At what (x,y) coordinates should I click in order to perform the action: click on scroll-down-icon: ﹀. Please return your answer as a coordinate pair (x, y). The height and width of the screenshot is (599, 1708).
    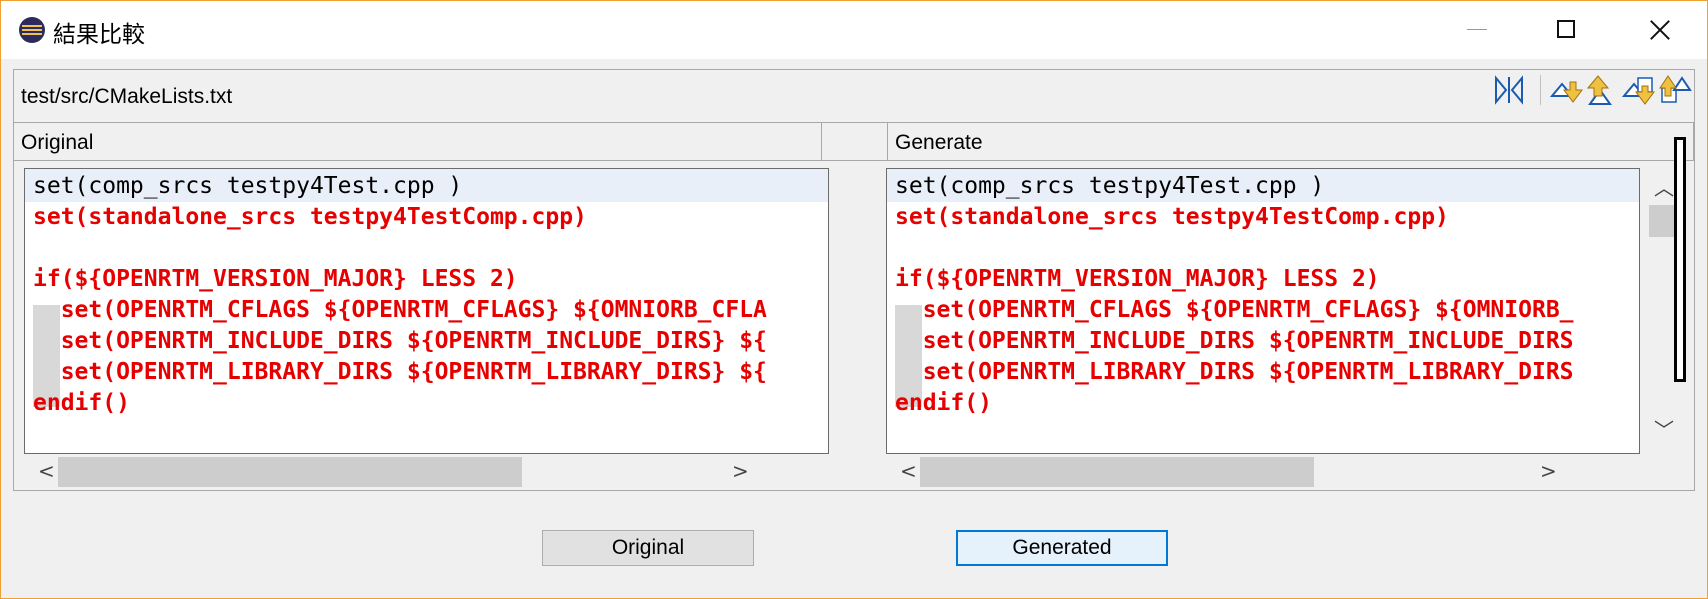
    Looking at the image, I should click on (1664, 428).